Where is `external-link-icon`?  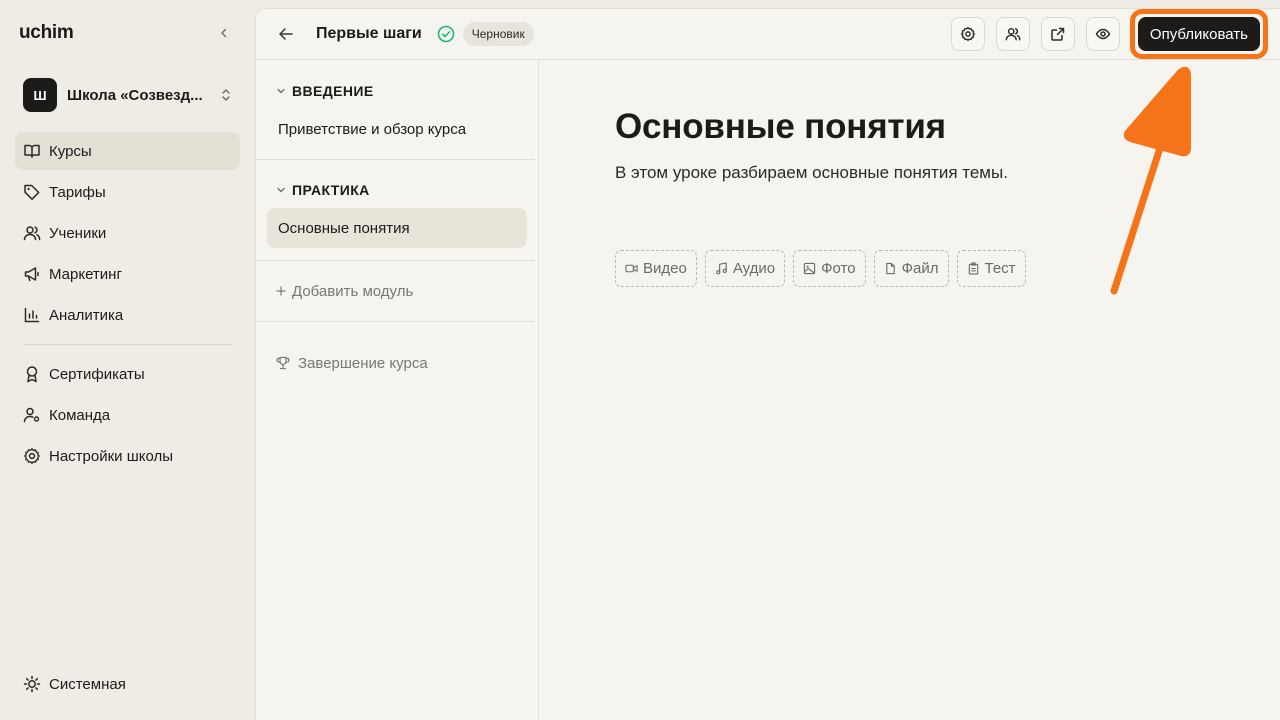
external-link-icon is located at coordinates (1058, 34).